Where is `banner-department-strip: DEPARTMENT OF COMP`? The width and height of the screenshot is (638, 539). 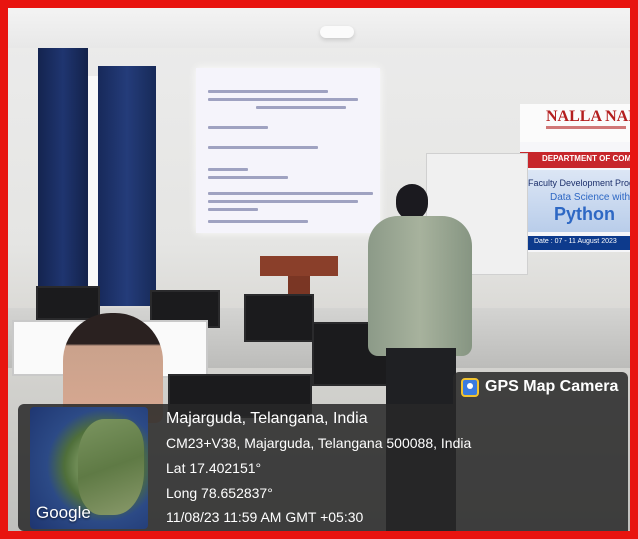 banner-department-strip: DEPARTMENT OF COMP is located at coordinates (575, 160).